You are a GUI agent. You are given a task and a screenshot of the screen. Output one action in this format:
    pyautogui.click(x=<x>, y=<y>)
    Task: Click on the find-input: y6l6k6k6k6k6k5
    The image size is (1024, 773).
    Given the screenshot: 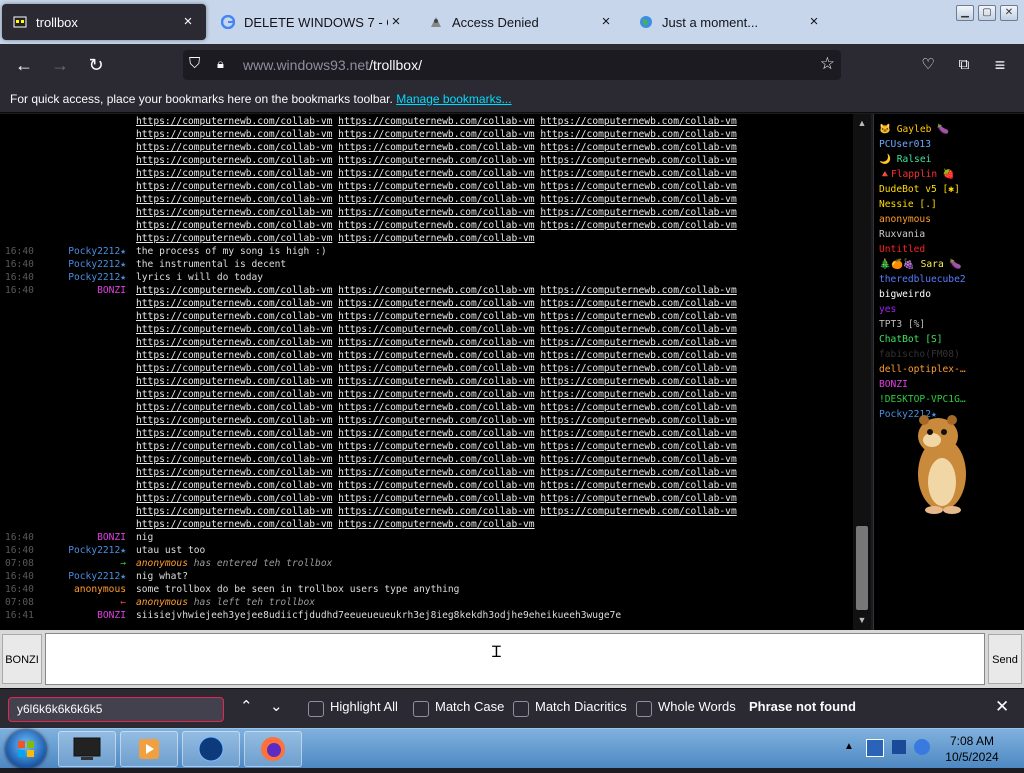 What is the action you would take?
    pyautogui.click(x=116, y=709)
    